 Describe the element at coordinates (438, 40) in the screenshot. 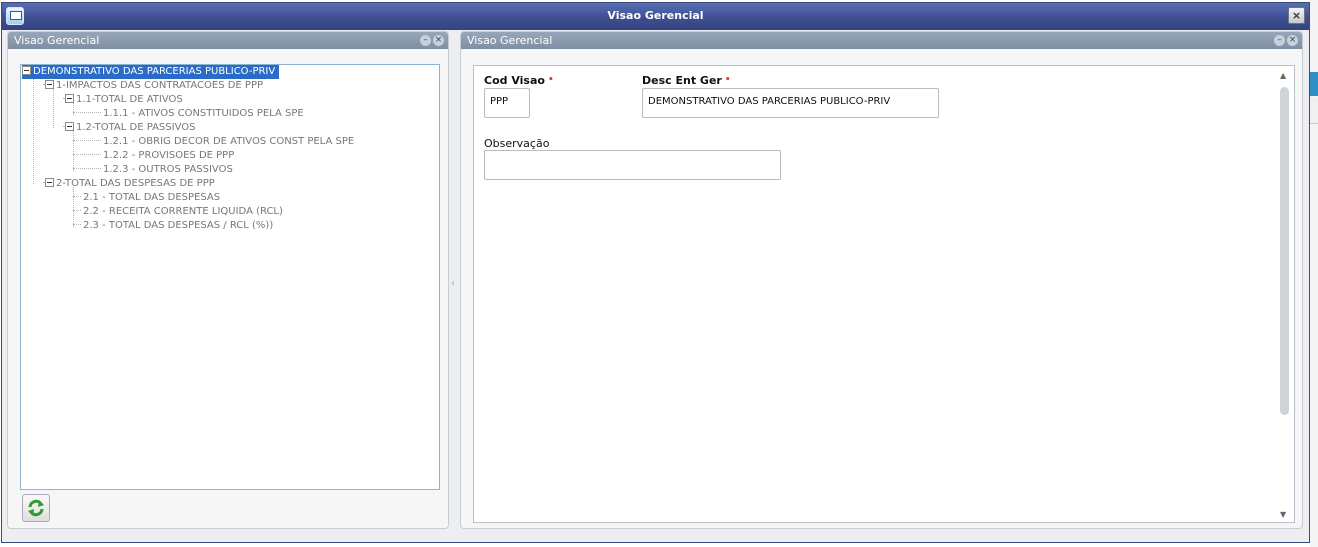

I see `tree-panel-close-button: ×` at that location.